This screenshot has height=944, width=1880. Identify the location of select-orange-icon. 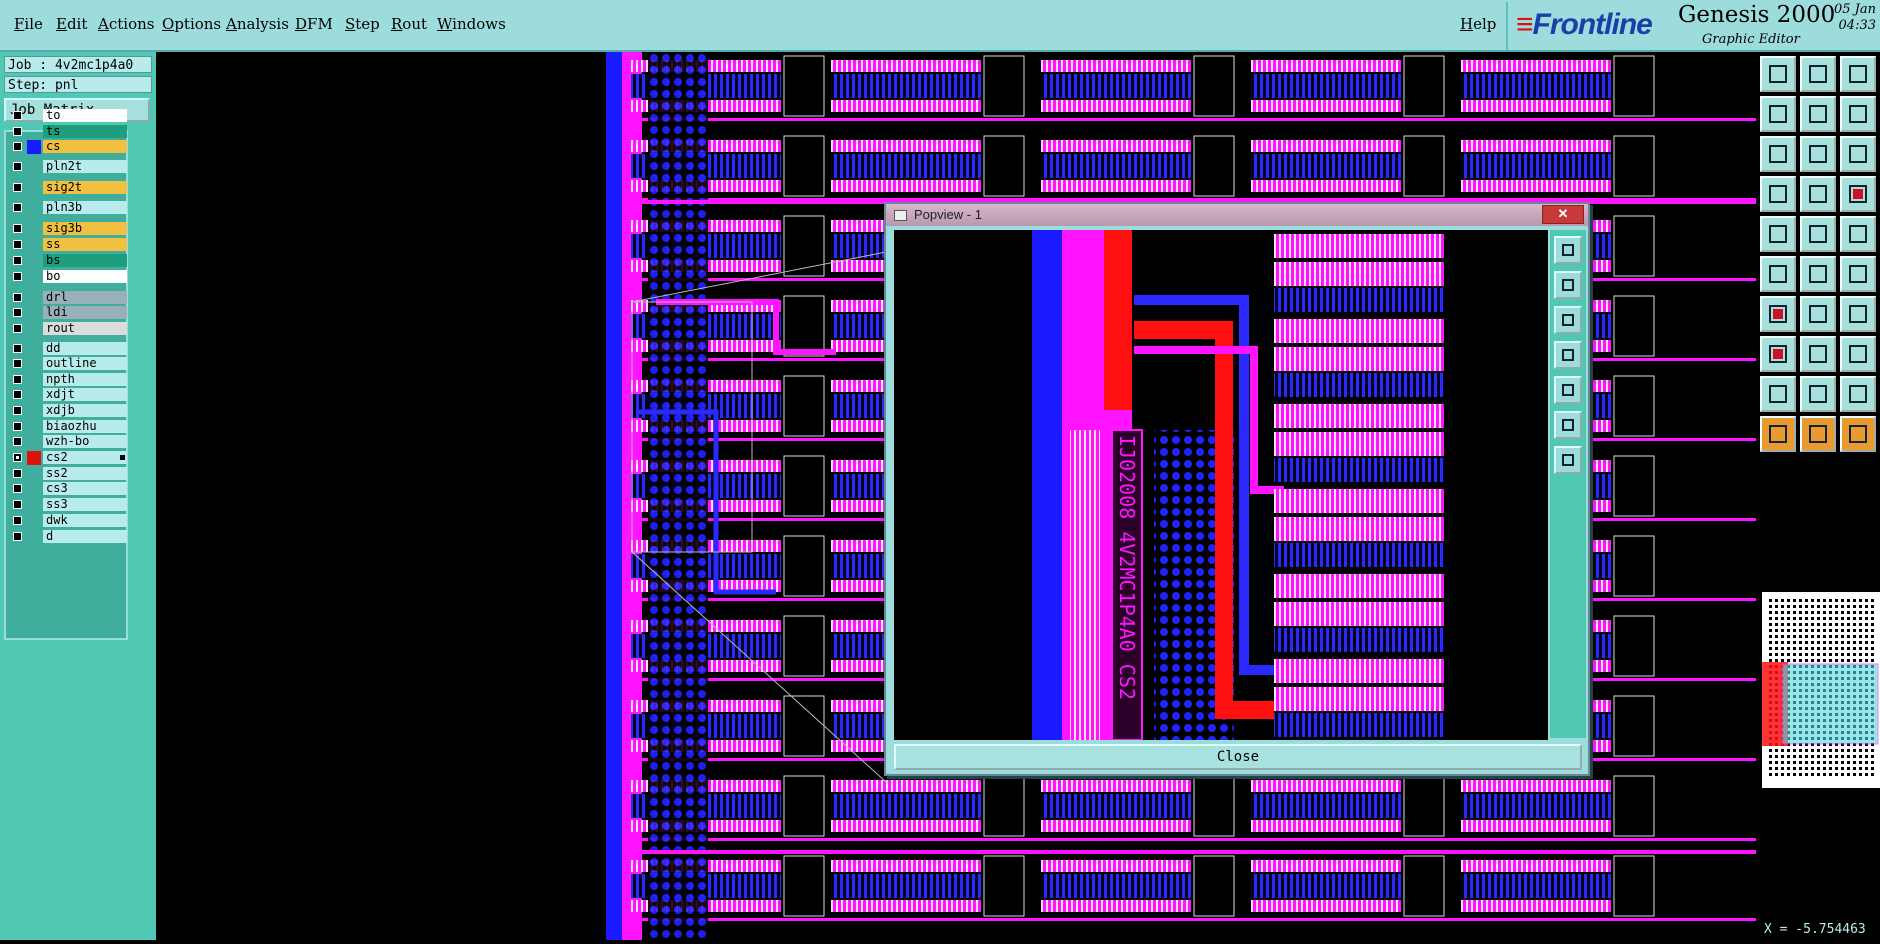
(1858, 434).